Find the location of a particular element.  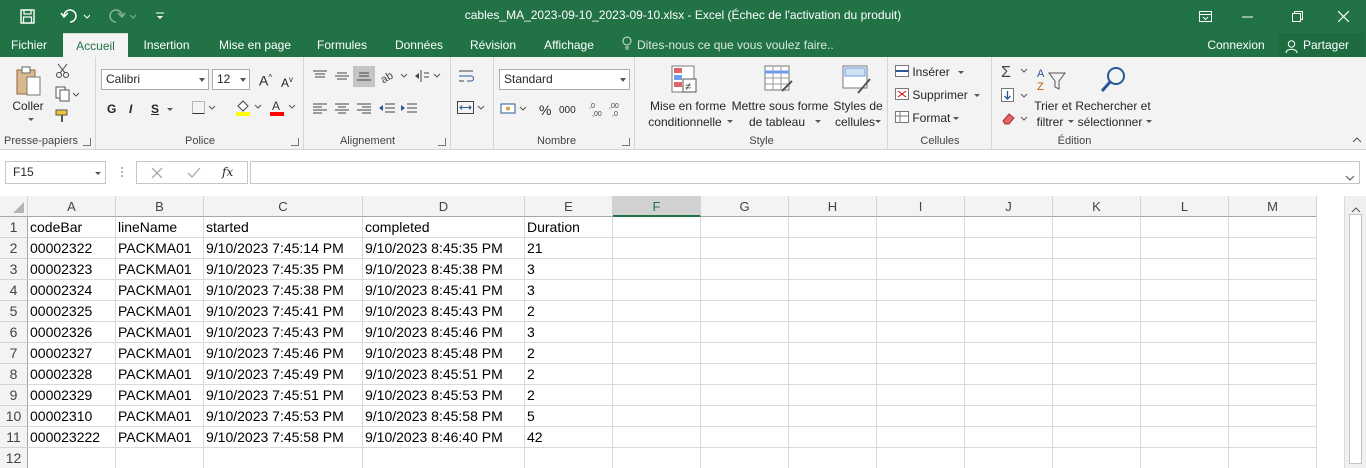

cell-h3 is located at coordinates (833, 269).